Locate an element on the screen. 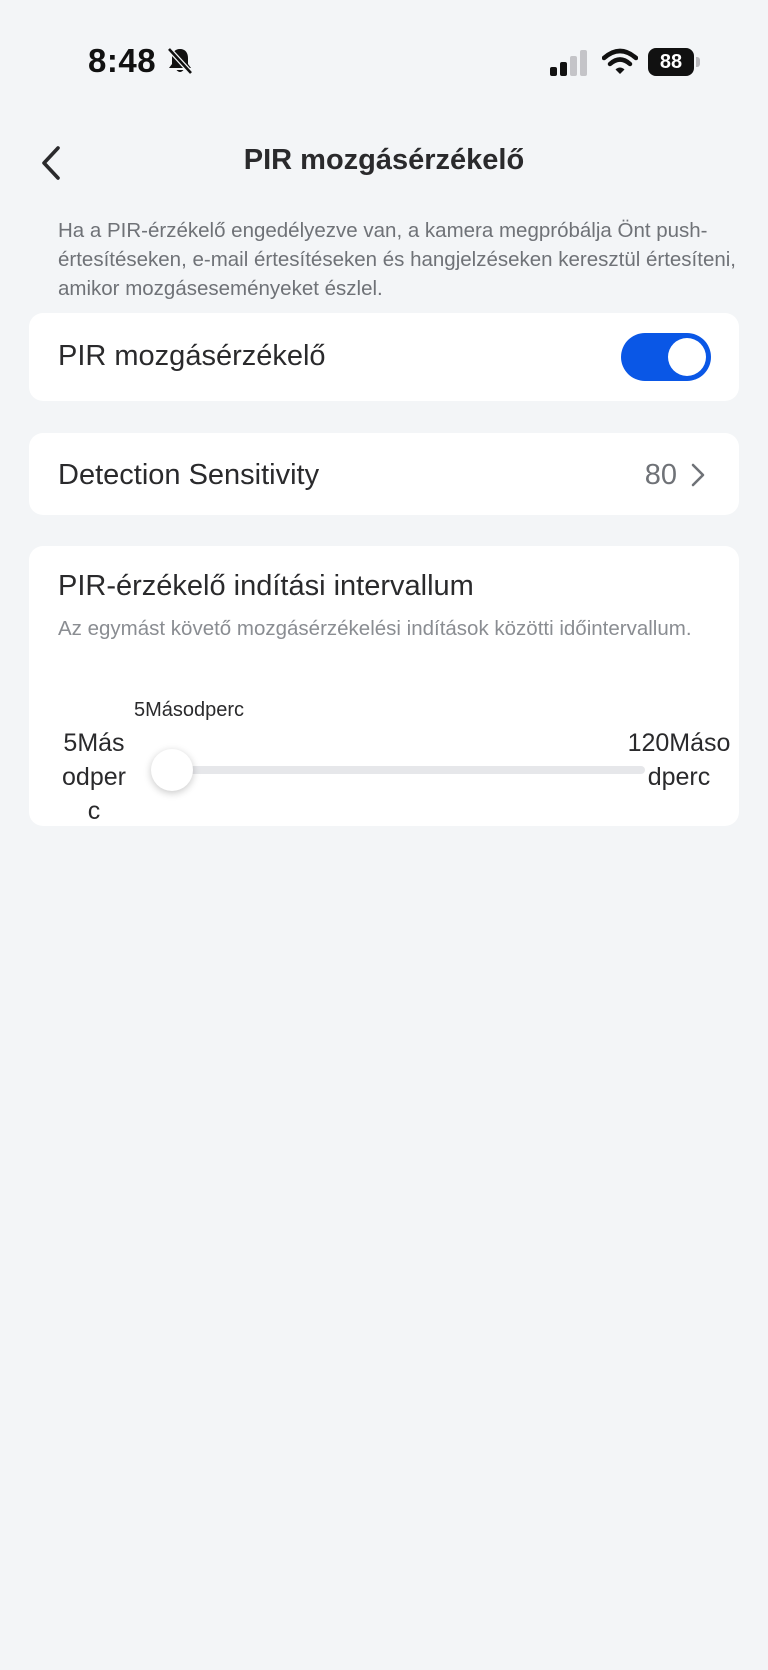  slider-max-label: 120Másodperc is located at coordinates (679, 760).